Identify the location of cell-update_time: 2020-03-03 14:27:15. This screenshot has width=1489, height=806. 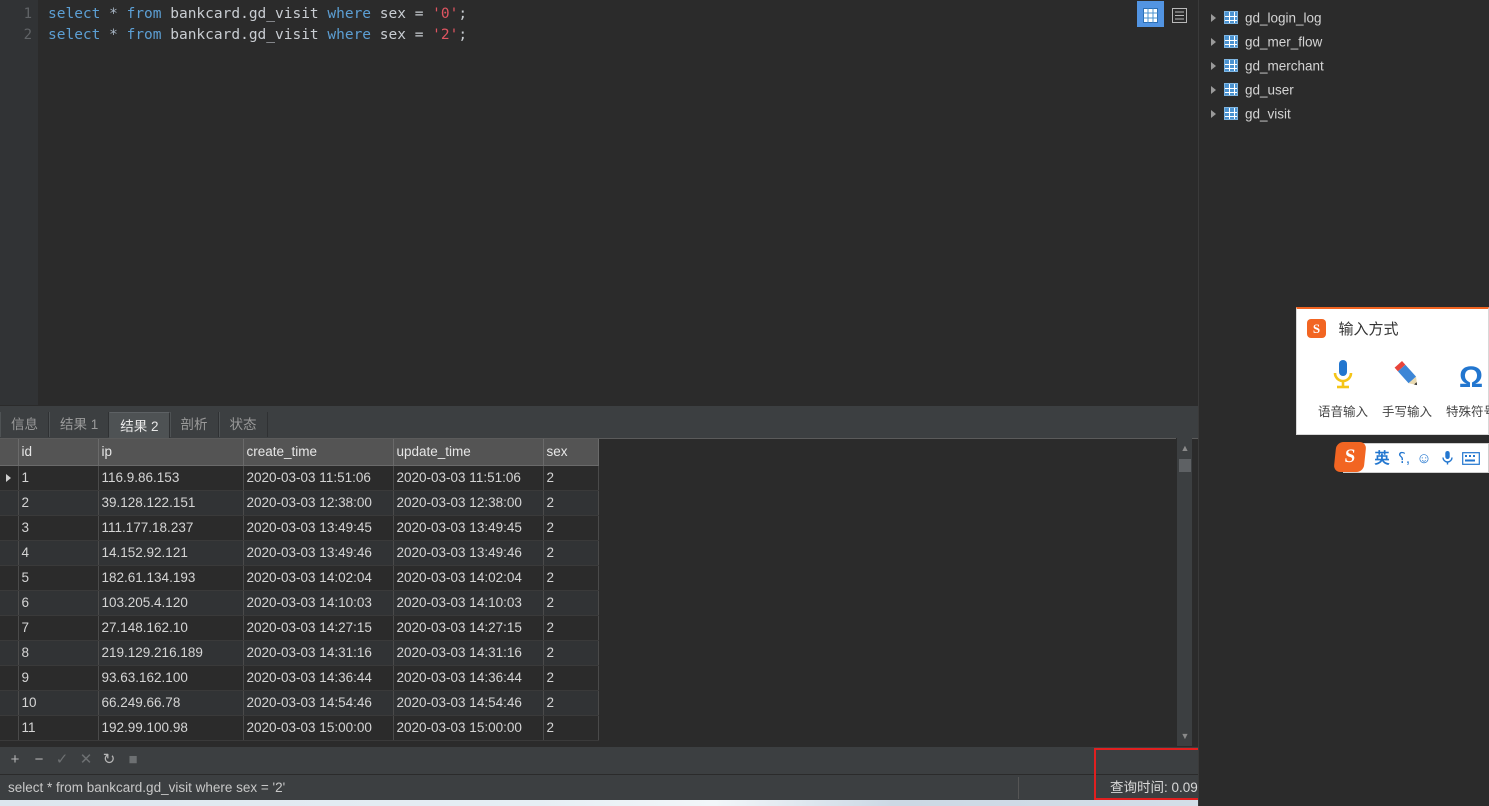
(468, 628).